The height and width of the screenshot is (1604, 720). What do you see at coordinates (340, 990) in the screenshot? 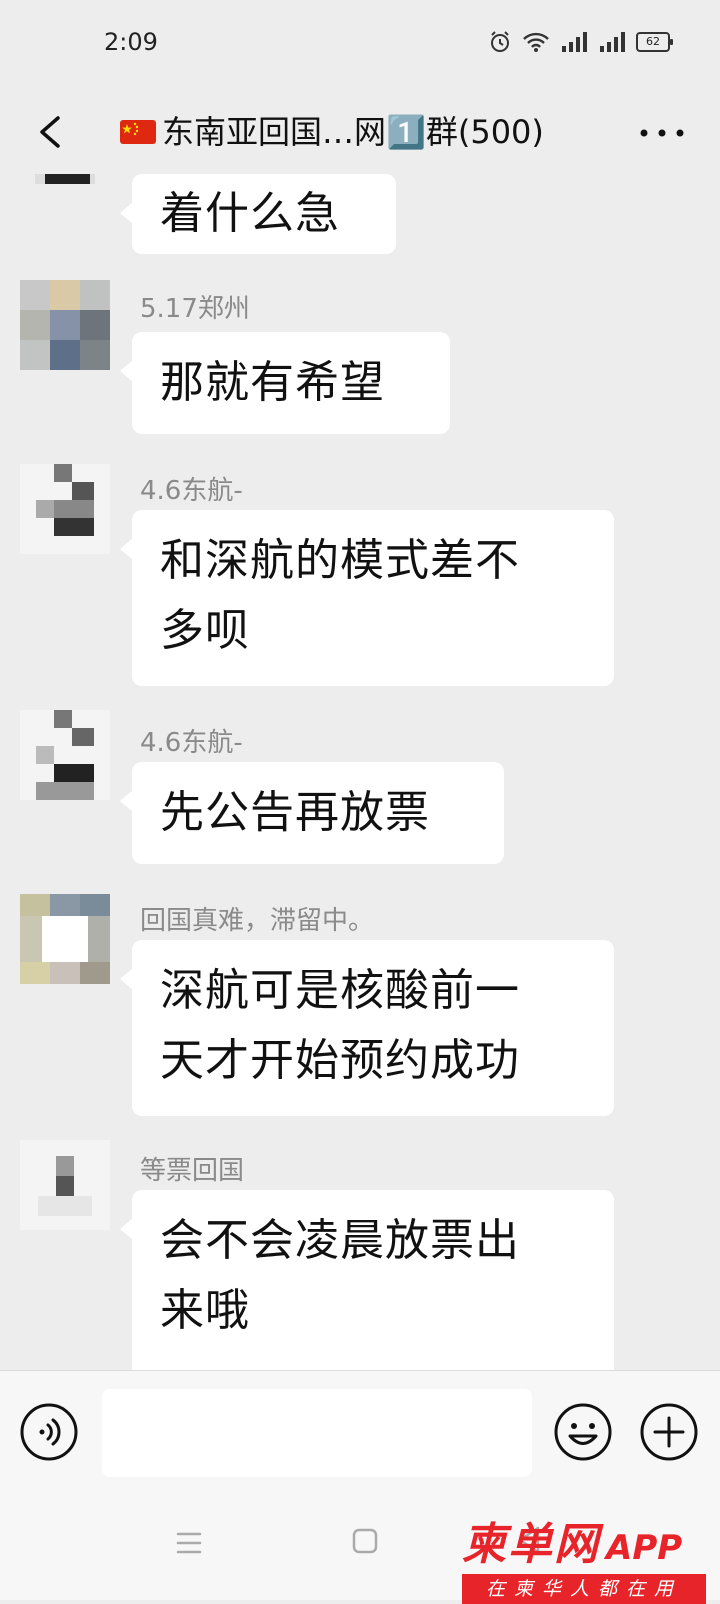
I see `message-text-line: 深航可是核酸前一` at bounding box center [340, 990].